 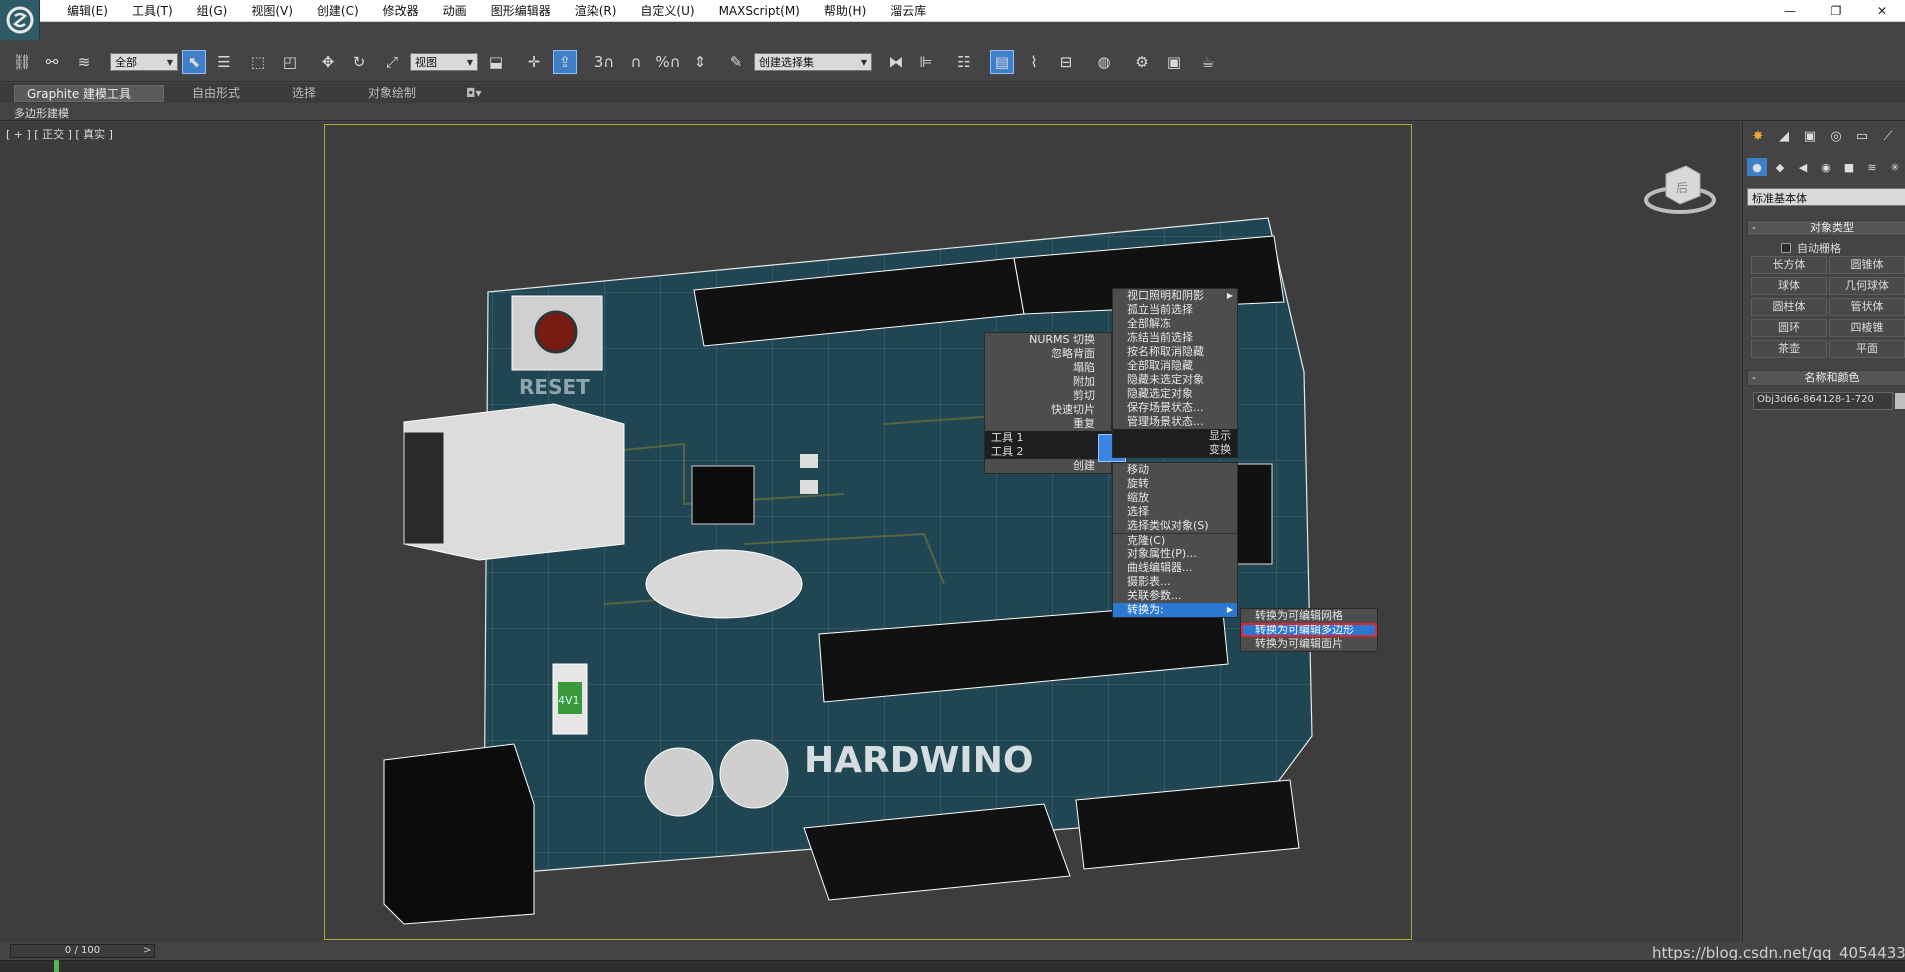 What do you see at coordinates (1867, 265) in the screenshot?
I see `cone-button: 圆锥体` at bounding box center [1867, 265].